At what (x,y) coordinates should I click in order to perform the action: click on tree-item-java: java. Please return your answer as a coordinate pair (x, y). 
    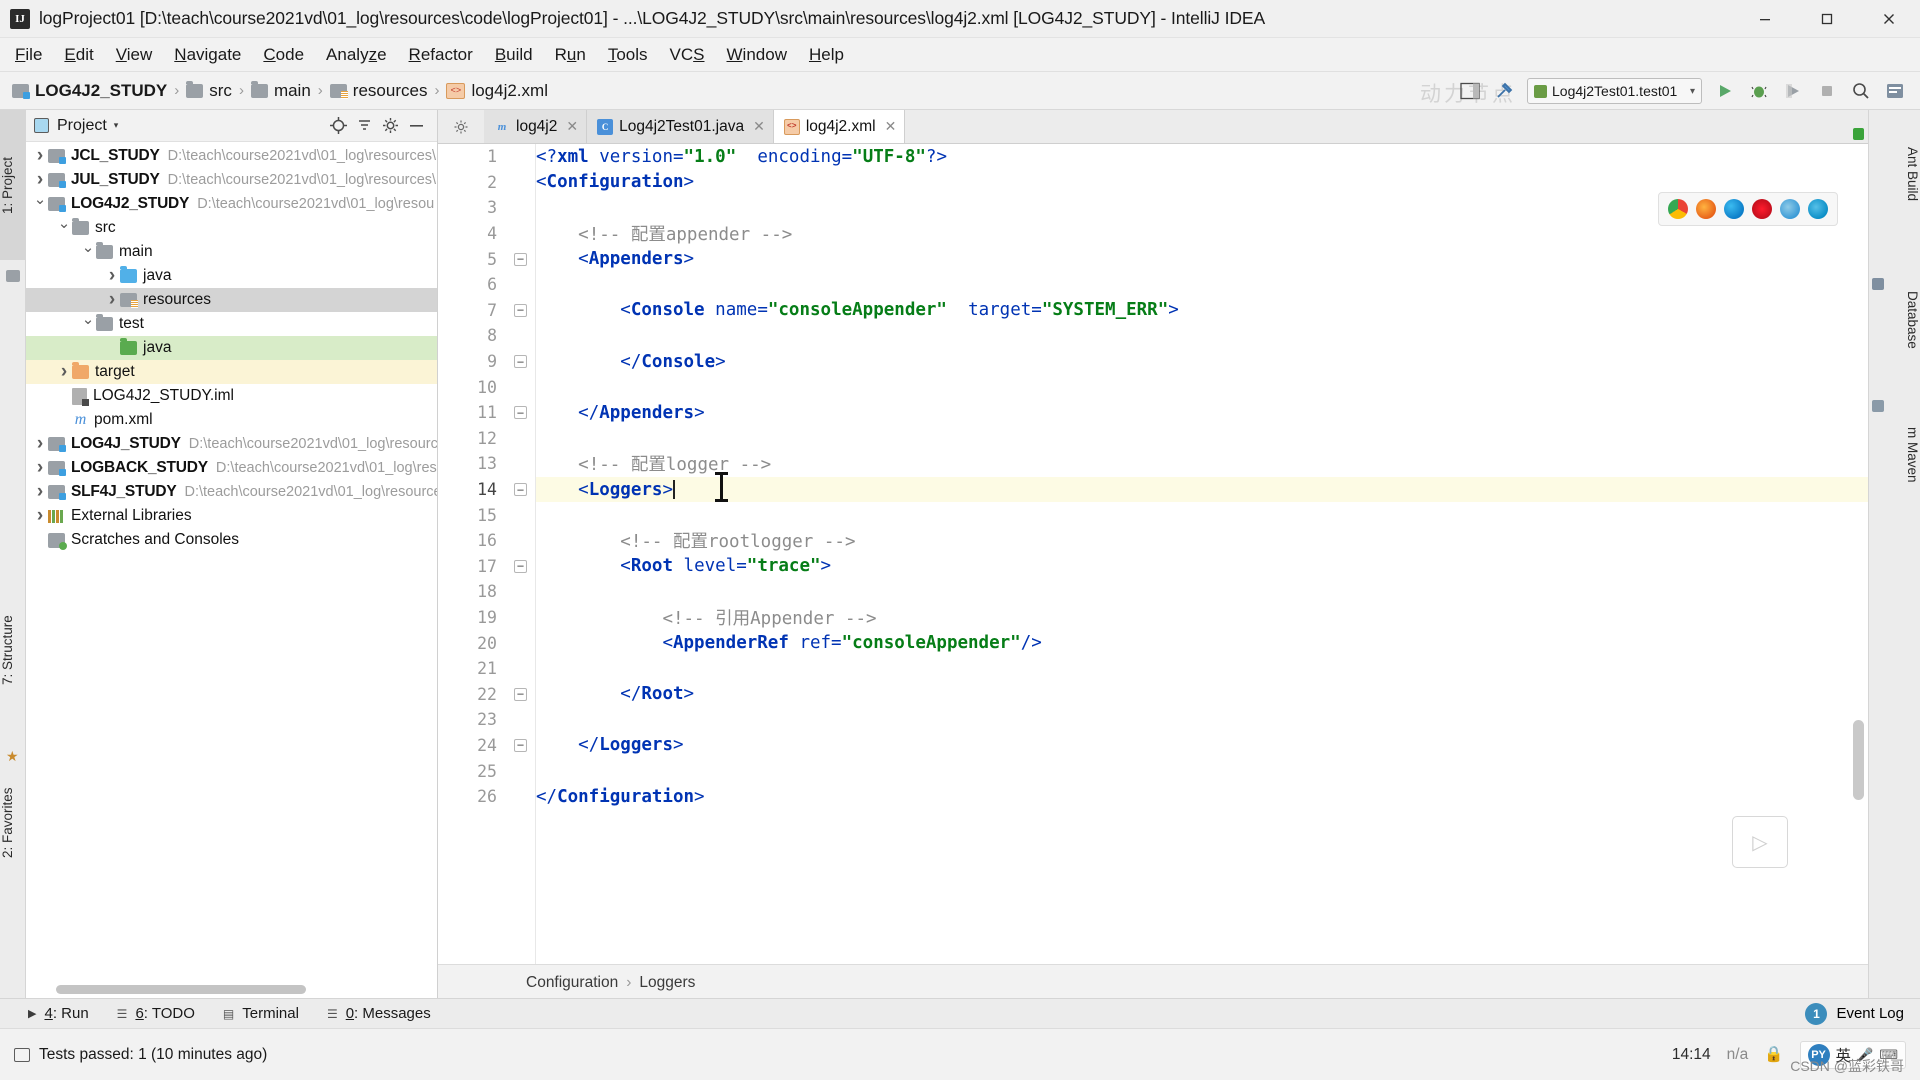
    Looking at the image, I should click on (231, 348).